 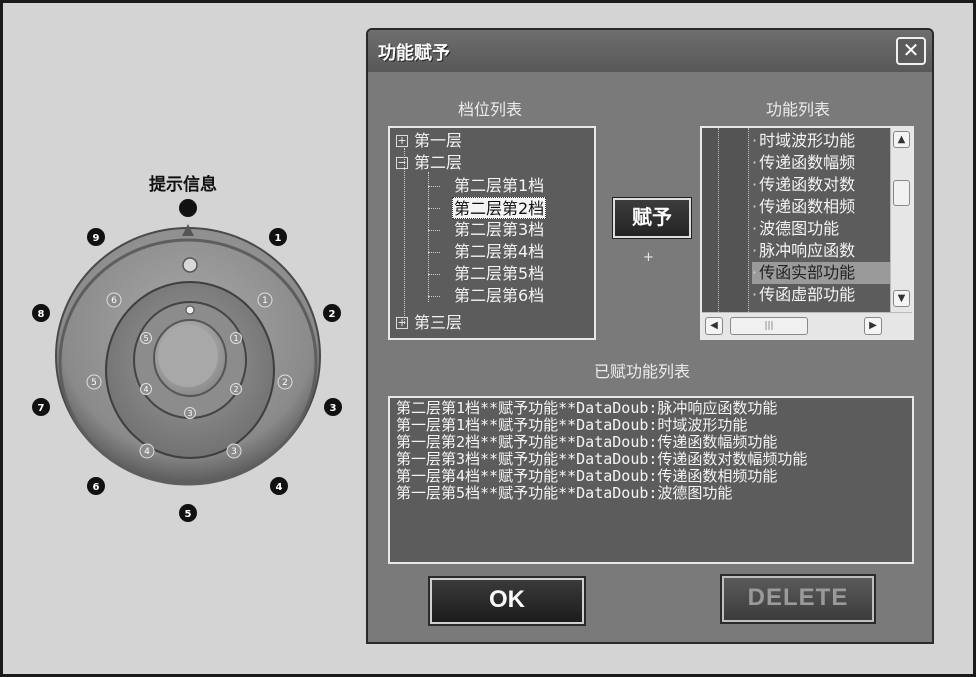 I want to click on function-item-highlighted: · 传函实部功能, so click(x=821, y=273).